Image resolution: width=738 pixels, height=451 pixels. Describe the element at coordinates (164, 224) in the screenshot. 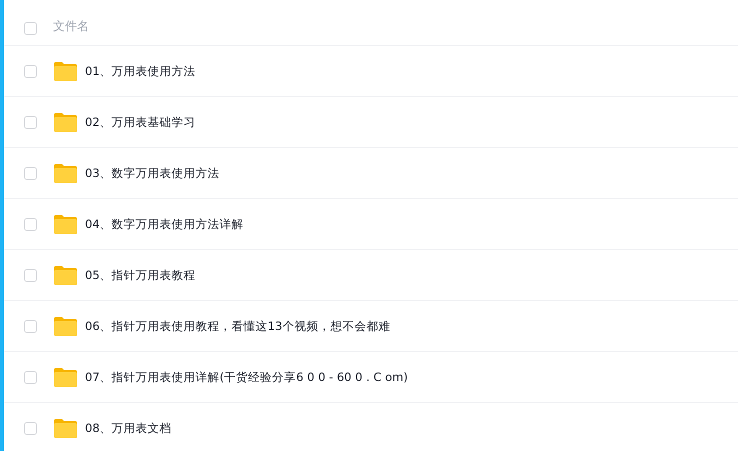

I see `file-name: 04、数字万用表使用方法详解` at that location.